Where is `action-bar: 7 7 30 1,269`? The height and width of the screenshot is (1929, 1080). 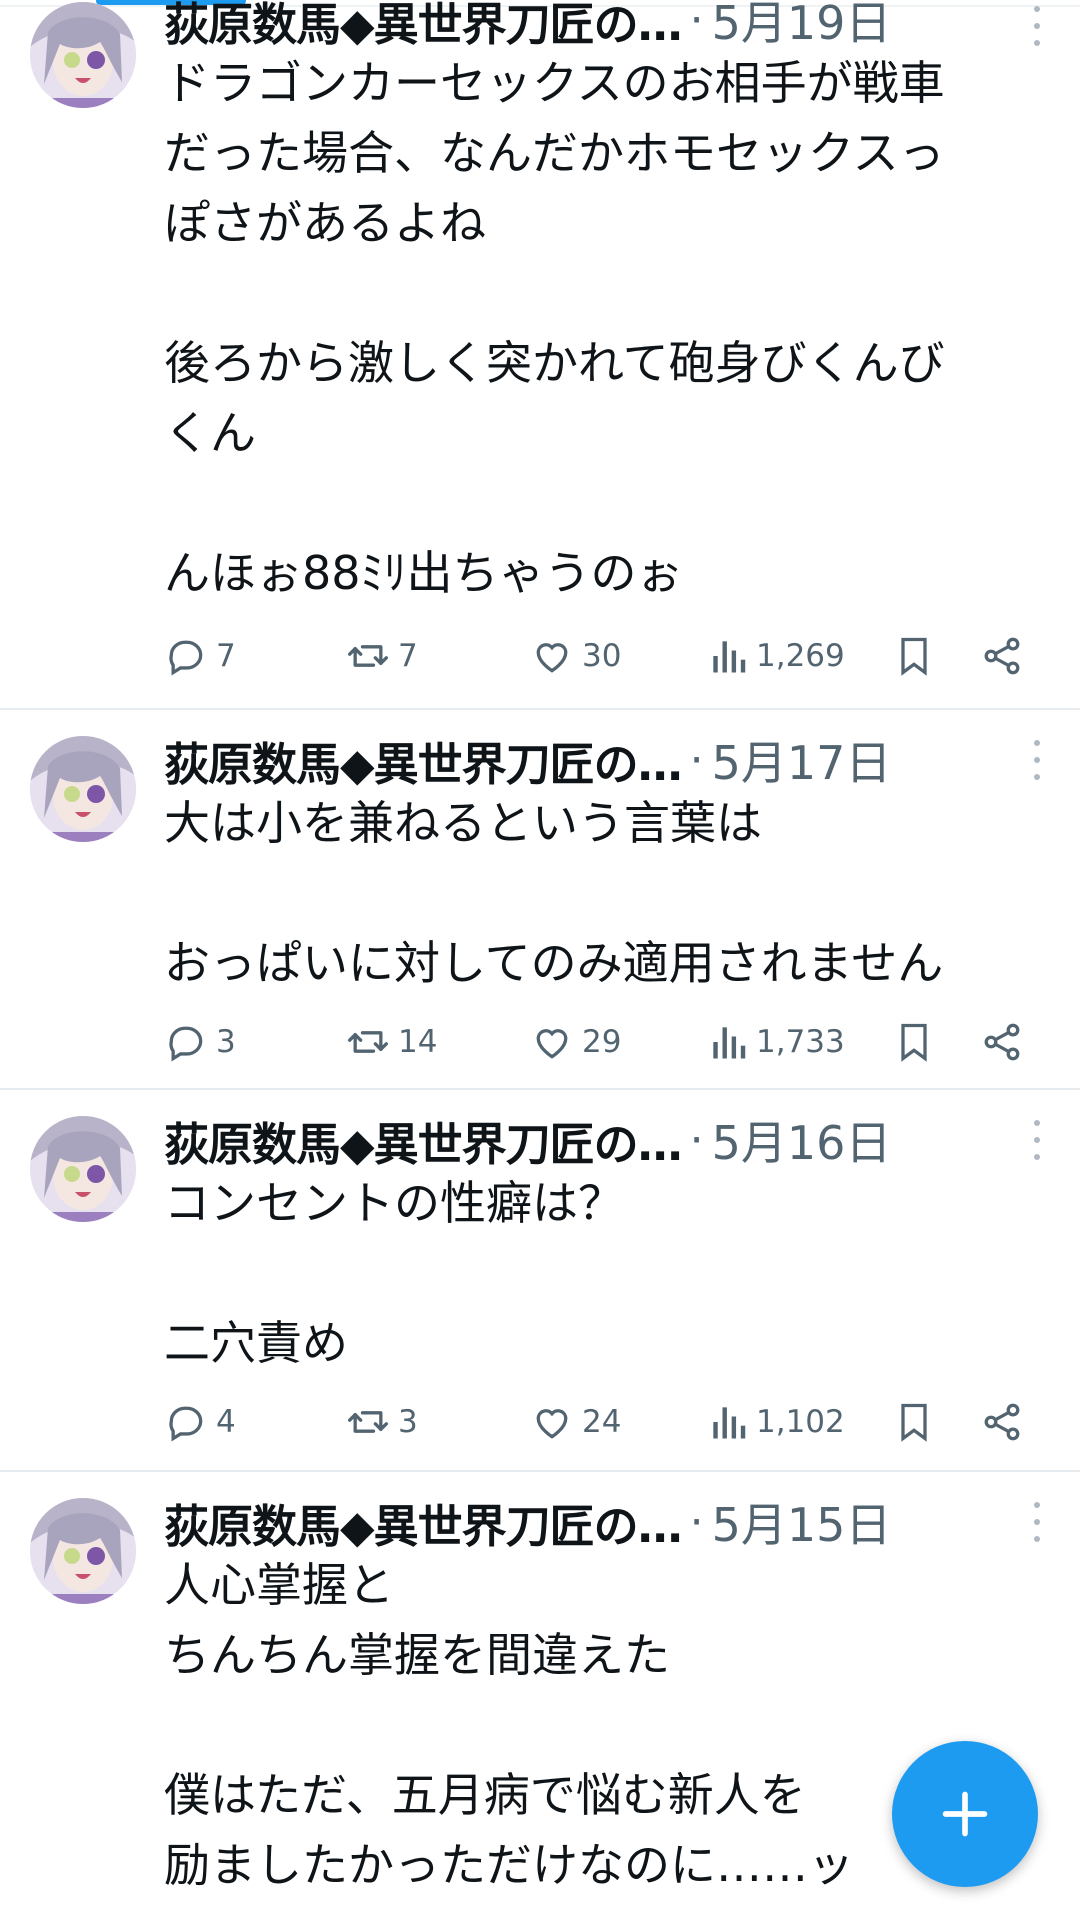
action-bar: 7 7 30 1,269 is located at coordinates (604, 656).